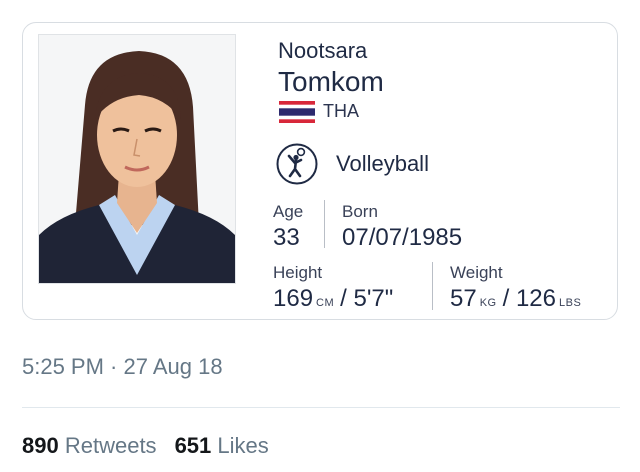 Image resolution: width=640 pixels, height=472 pixels. Describe the element at coordinates (297, 112) in the screenshot. I see `thailand-flag-icon` at that location.